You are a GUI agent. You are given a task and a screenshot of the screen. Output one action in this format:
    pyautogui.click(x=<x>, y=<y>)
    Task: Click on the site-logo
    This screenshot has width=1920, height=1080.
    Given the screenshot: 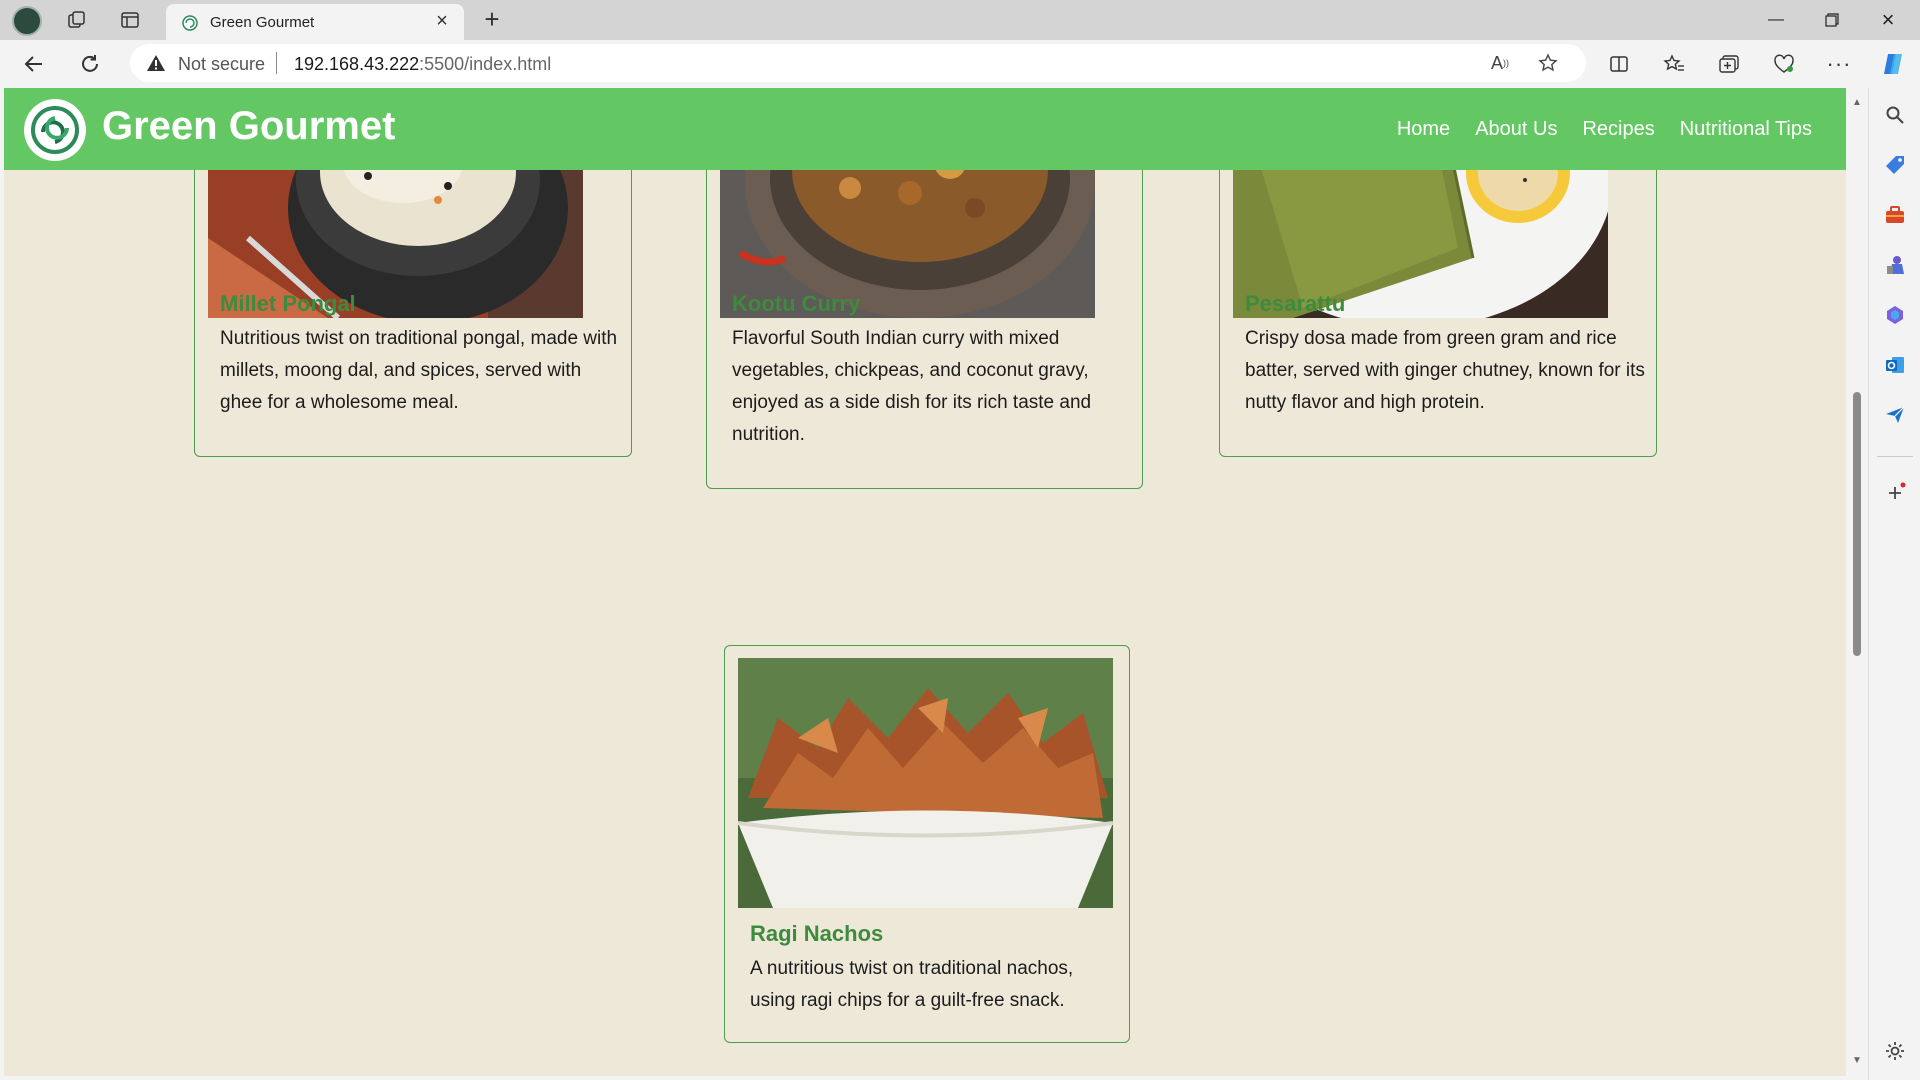 What is the action you would take?
    pyautogui.click(x=55, y=130)
    